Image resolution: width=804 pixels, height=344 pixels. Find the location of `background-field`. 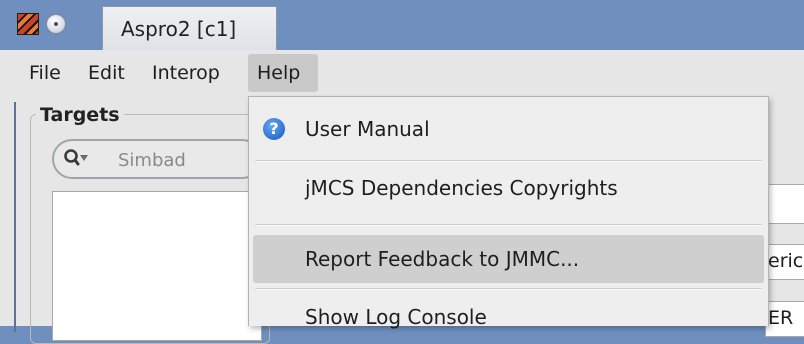

background-field is located at coordinates (784, 204).